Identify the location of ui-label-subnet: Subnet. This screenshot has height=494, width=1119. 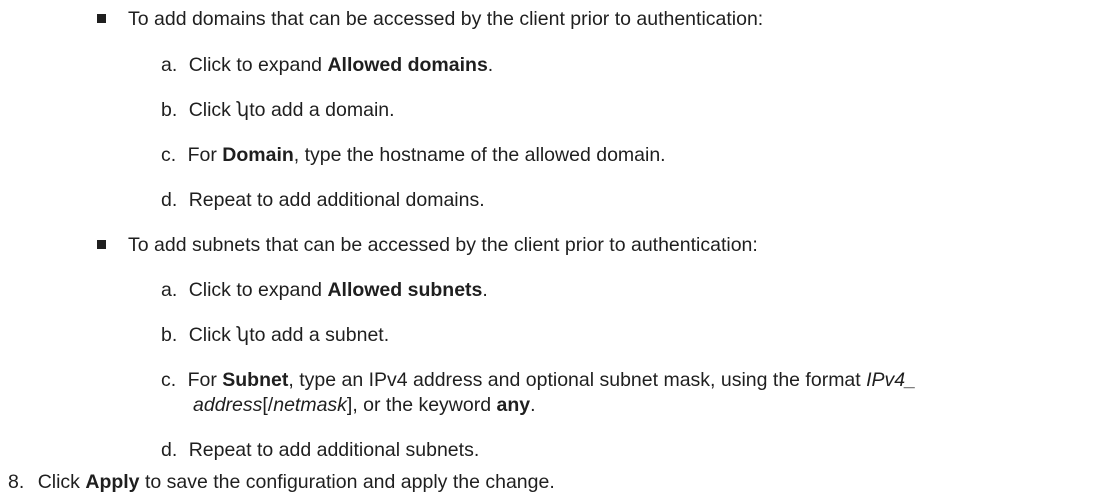
(255, 380).